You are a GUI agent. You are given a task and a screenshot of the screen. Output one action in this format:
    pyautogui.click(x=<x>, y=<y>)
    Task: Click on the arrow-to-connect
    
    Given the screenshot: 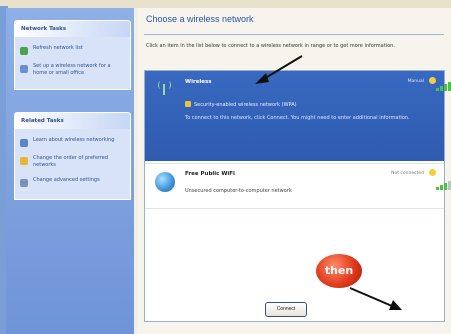 What is the action you would take?
    pyautogui.click(x=371, y=297)
    